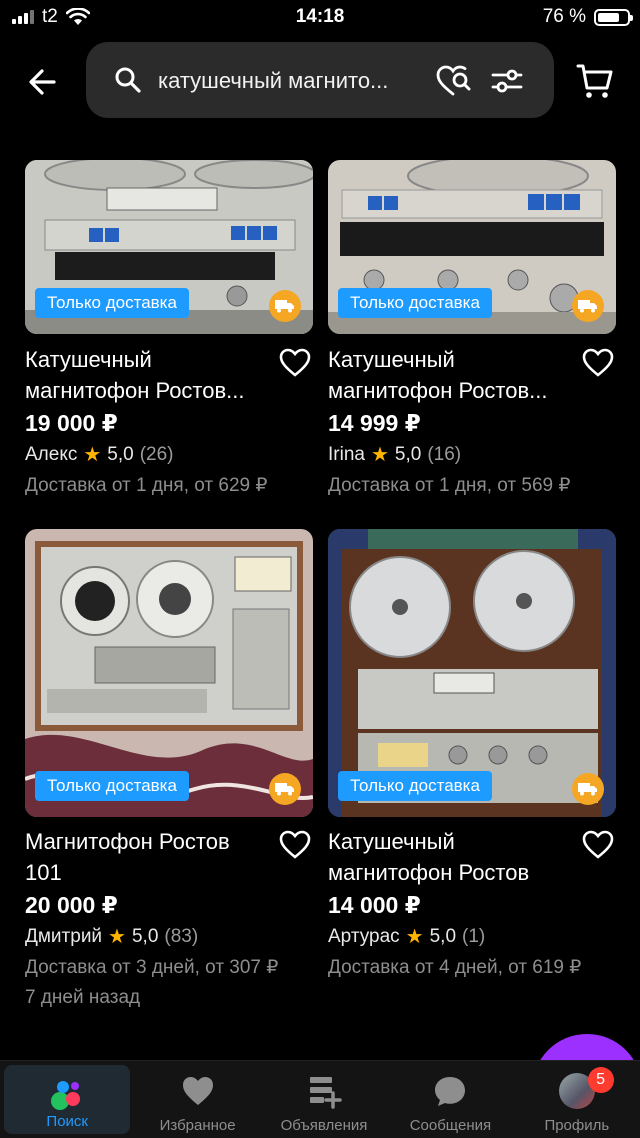 This screenshot has width=640, height=1138. I want to click on filters-icon, so click(507, 81).